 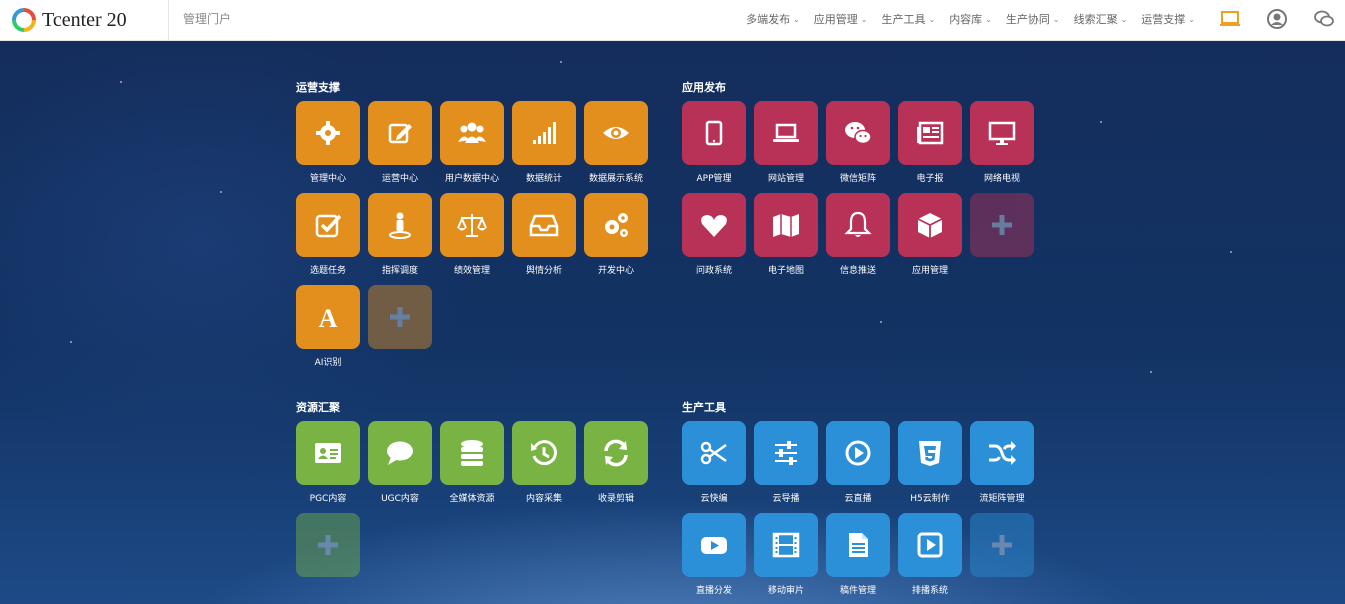 I want to click on nav-app-management: 应用管理 ⌄, so click(x=841, y=19).